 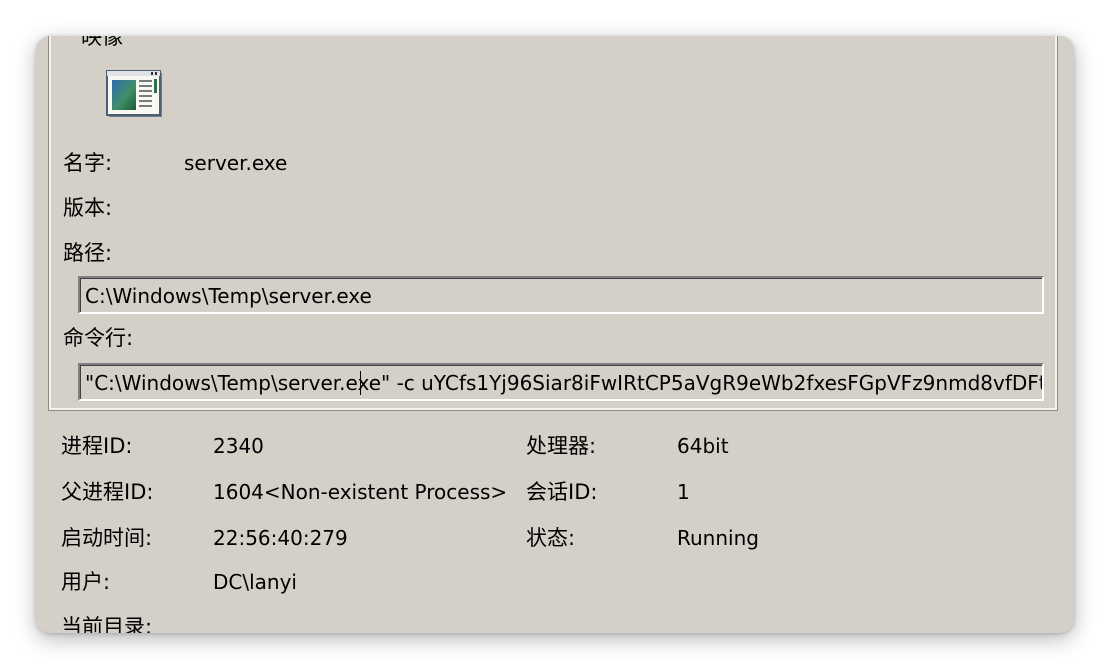 I want to click on image-group-legend: 映像, so click(x=102, y=42).